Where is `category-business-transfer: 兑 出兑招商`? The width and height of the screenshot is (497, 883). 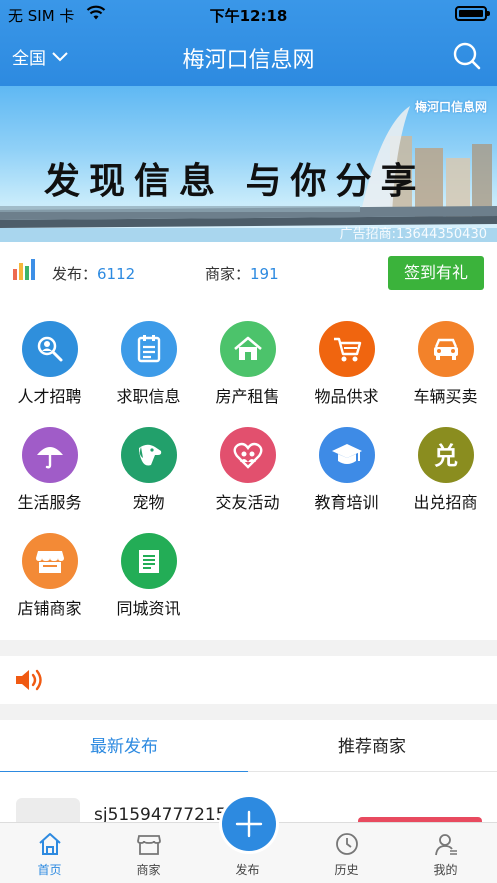
category-business-transfer: 兑 出兑招商 is located at coordinates (445, 457).